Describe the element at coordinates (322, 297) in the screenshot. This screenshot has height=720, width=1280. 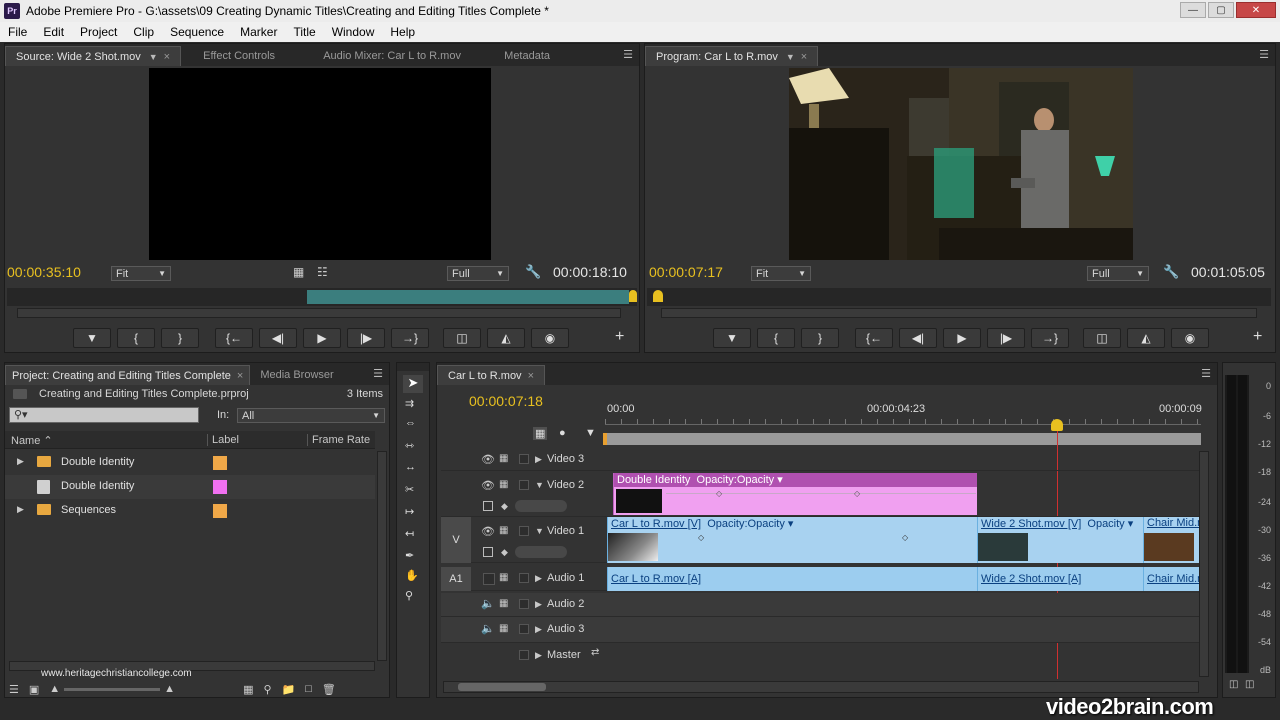
I see `source-time-ruler` at that location.